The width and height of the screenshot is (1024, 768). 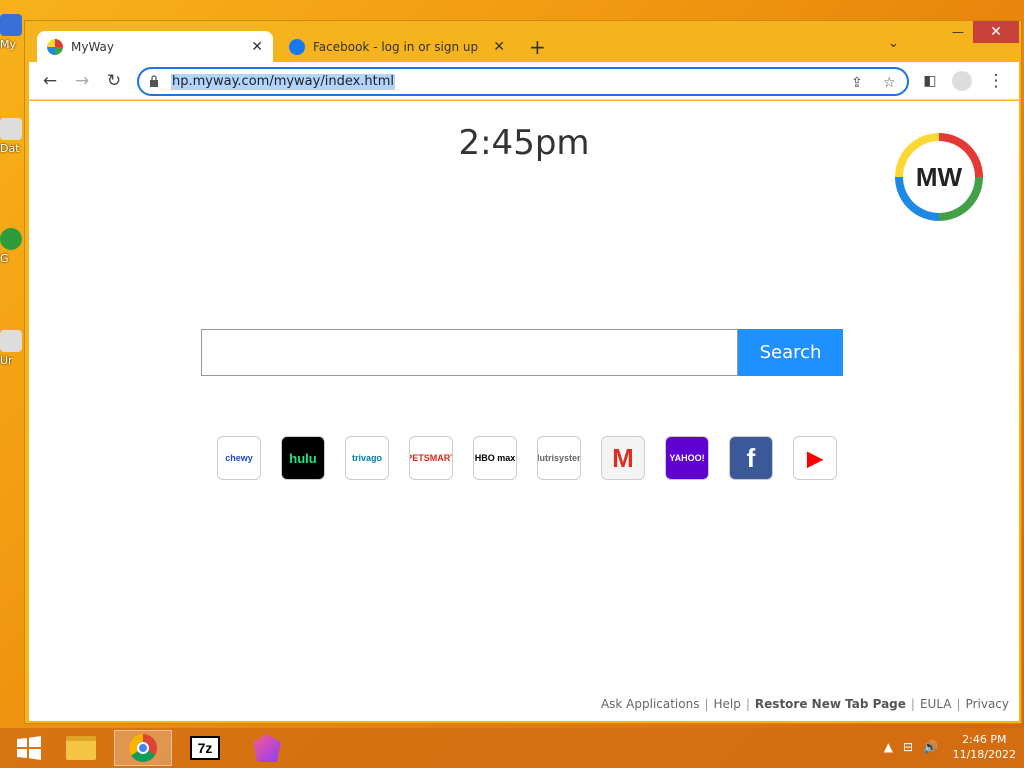 I want to click on footer-link-ask-applications: Ask Applications, so click(x=650, y=704).